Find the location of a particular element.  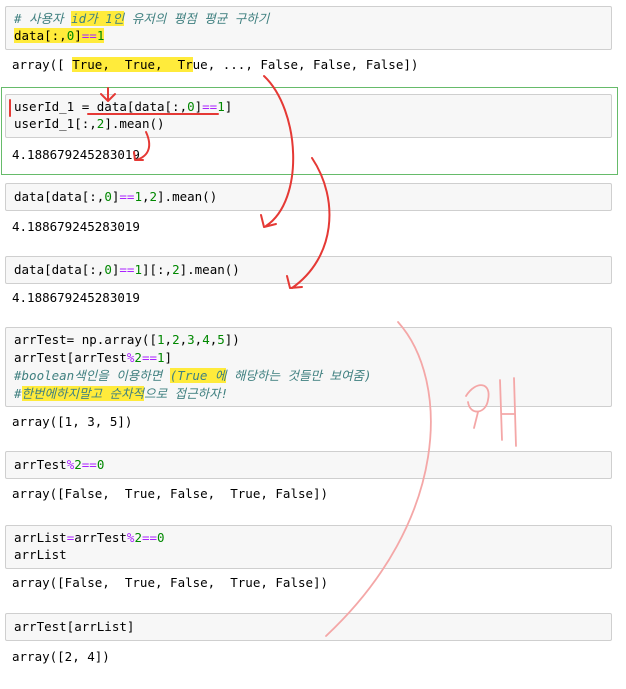

code-token: data[data[:, is located at coordinates (59, 269).